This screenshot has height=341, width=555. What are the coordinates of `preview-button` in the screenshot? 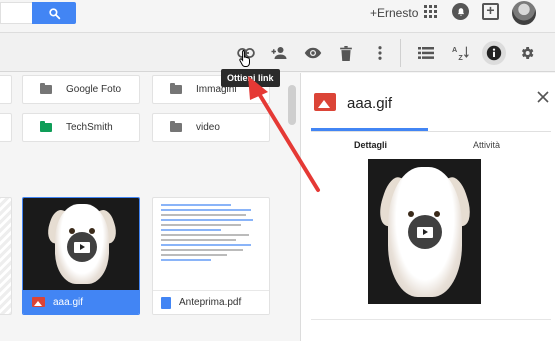 It's located at (313, 53).